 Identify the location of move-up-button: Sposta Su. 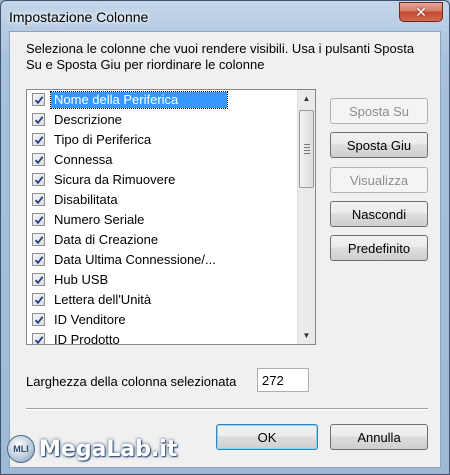
(379, 111).